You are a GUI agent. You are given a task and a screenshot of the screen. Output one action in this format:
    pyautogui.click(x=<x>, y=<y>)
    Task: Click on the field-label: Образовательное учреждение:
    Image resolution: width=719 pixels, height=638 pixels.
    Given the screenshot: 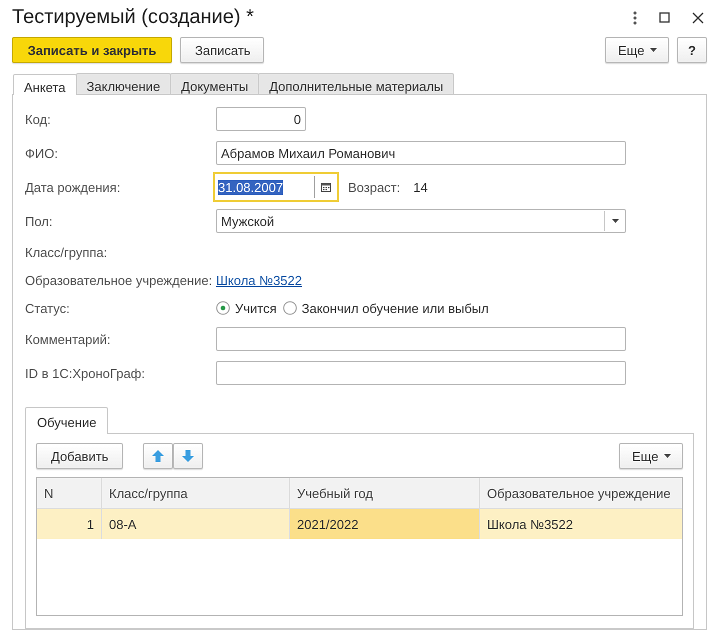 What is the action you would take?
    pyautogui.click(x=119, y=280)
    